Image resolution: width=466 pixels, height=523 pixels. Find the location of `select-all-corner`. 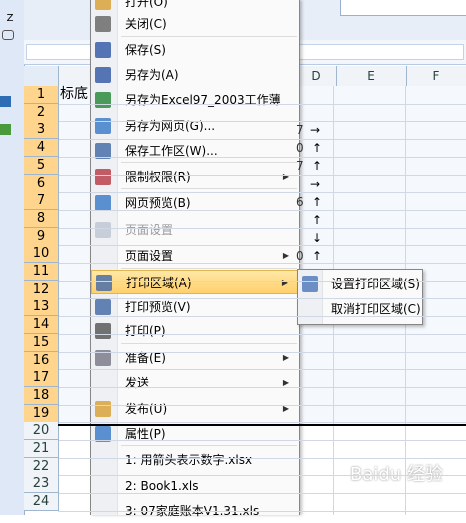

select-all-corner is located at coordinates (41, 76).